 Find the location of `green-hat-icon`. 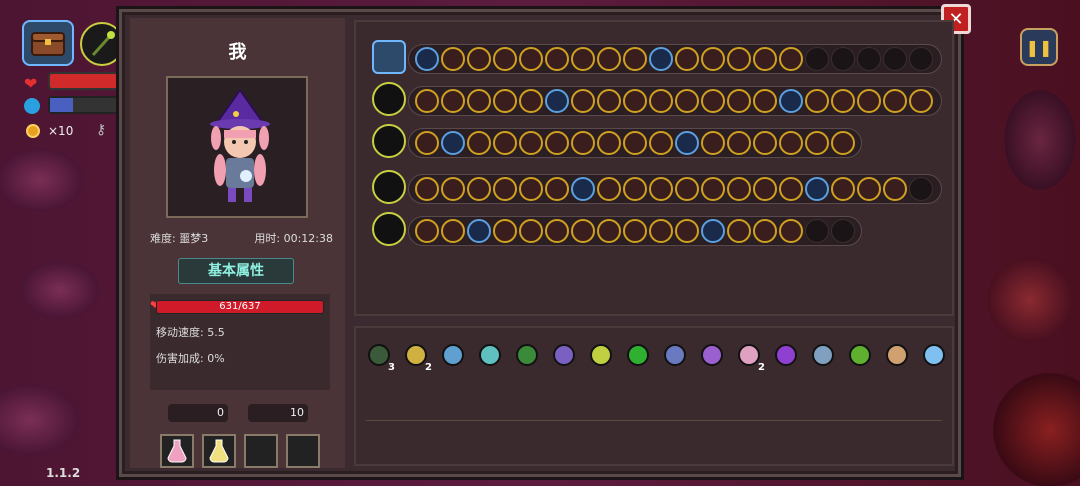

green-hat-icon is located at coordinates (527, 355).